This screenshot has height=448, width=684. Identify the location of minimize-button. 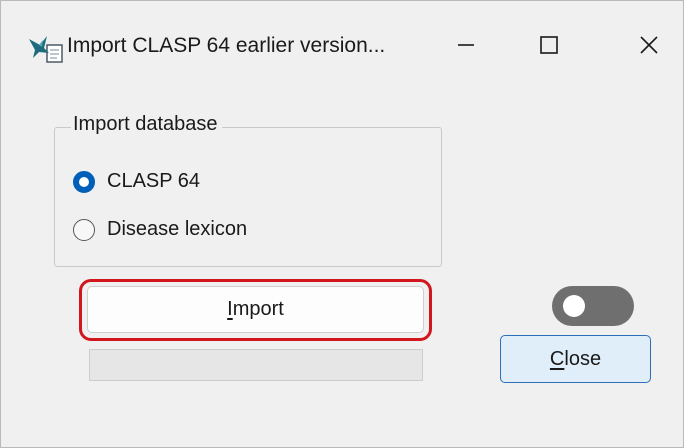
(466, 47).